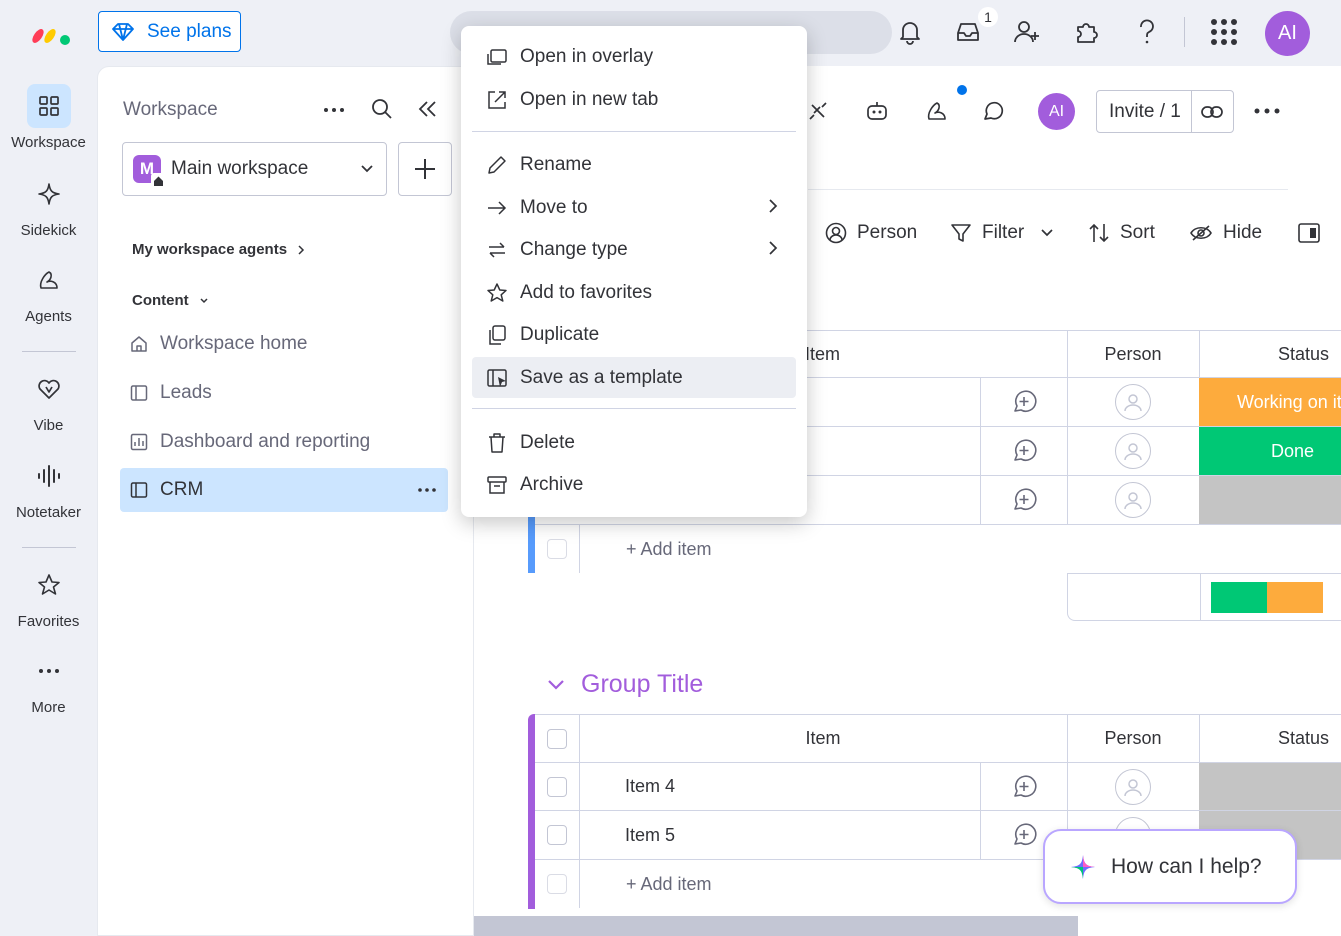 Image resolution: width=1341 pixels, height=936 pixels. Describe the element at coordinates (988, 17) in the screenshot. I see `inbox-count-badge: 1` at that location.